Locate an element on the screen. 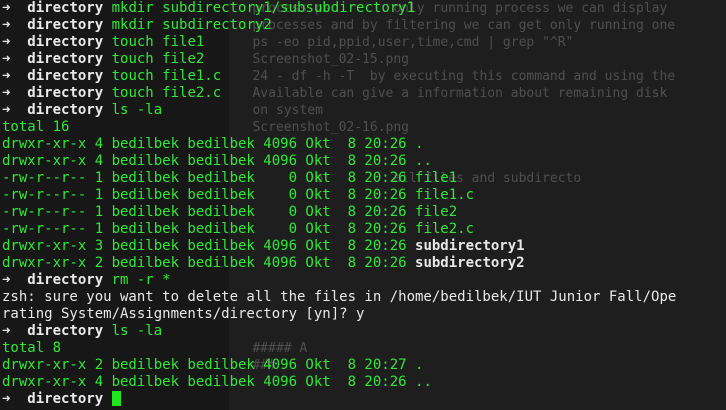  confirm-answer: y is located at coordinates (360, 314).